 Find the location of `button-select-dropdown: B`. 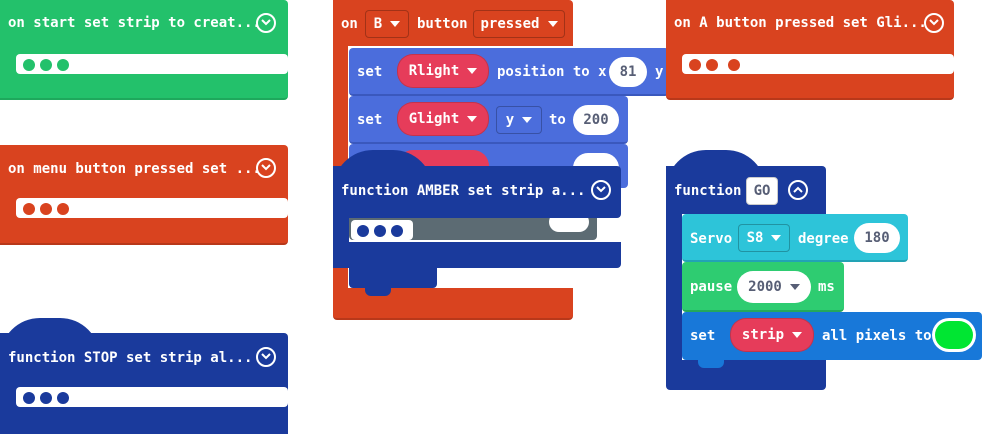

button-select-dropdown: B is located at coordinates (387, 24).